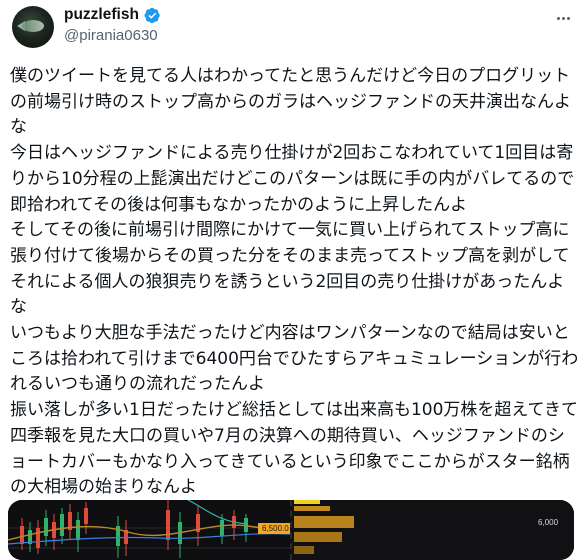  I want to click on tweet-line: 即拾われてその後は何事もなかったかのように上昇したんよ, so click(239, 204).